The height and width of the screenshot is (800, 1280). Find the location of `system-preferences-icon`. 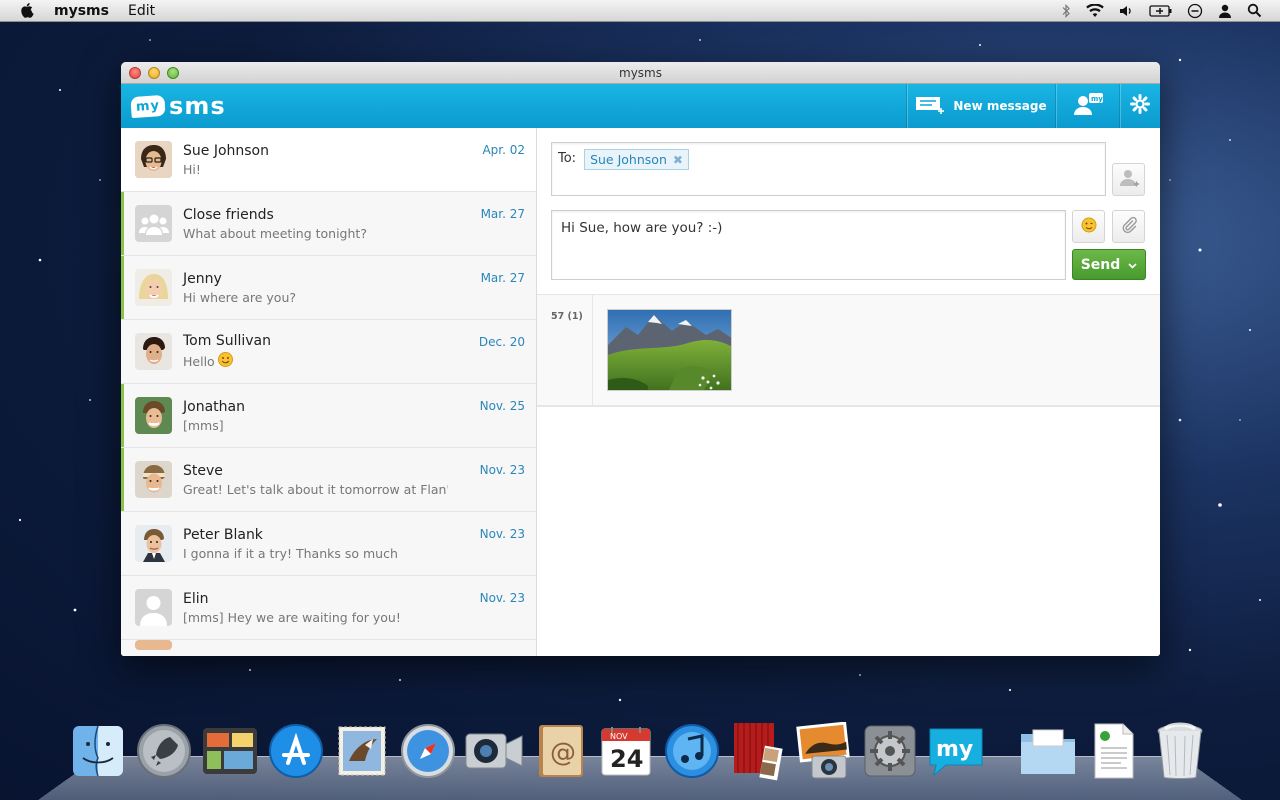

system-preferences-icon is located at coordinates (890, 751).